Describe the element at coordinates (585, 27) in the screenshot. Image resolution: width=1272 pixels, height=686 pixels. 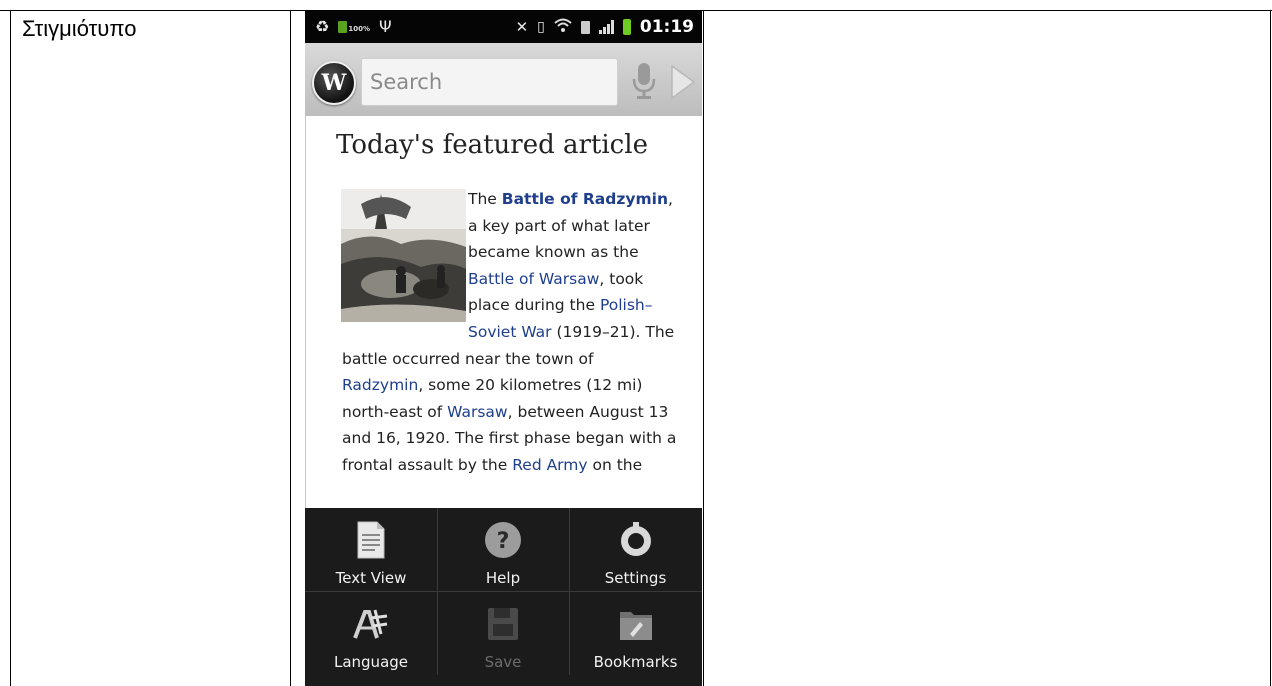
I see `sim-icon` at that location.